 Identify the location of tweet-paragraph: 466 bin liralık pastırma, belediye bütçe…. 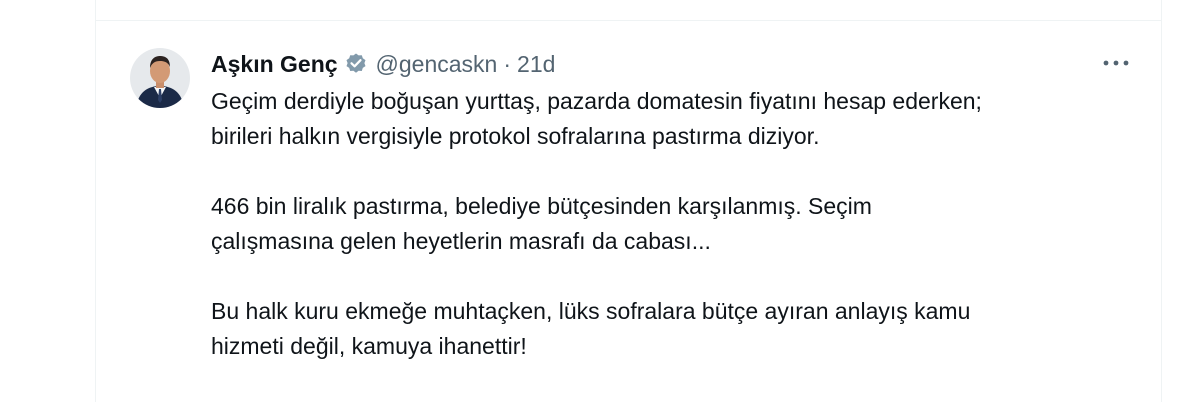
(681, 224).